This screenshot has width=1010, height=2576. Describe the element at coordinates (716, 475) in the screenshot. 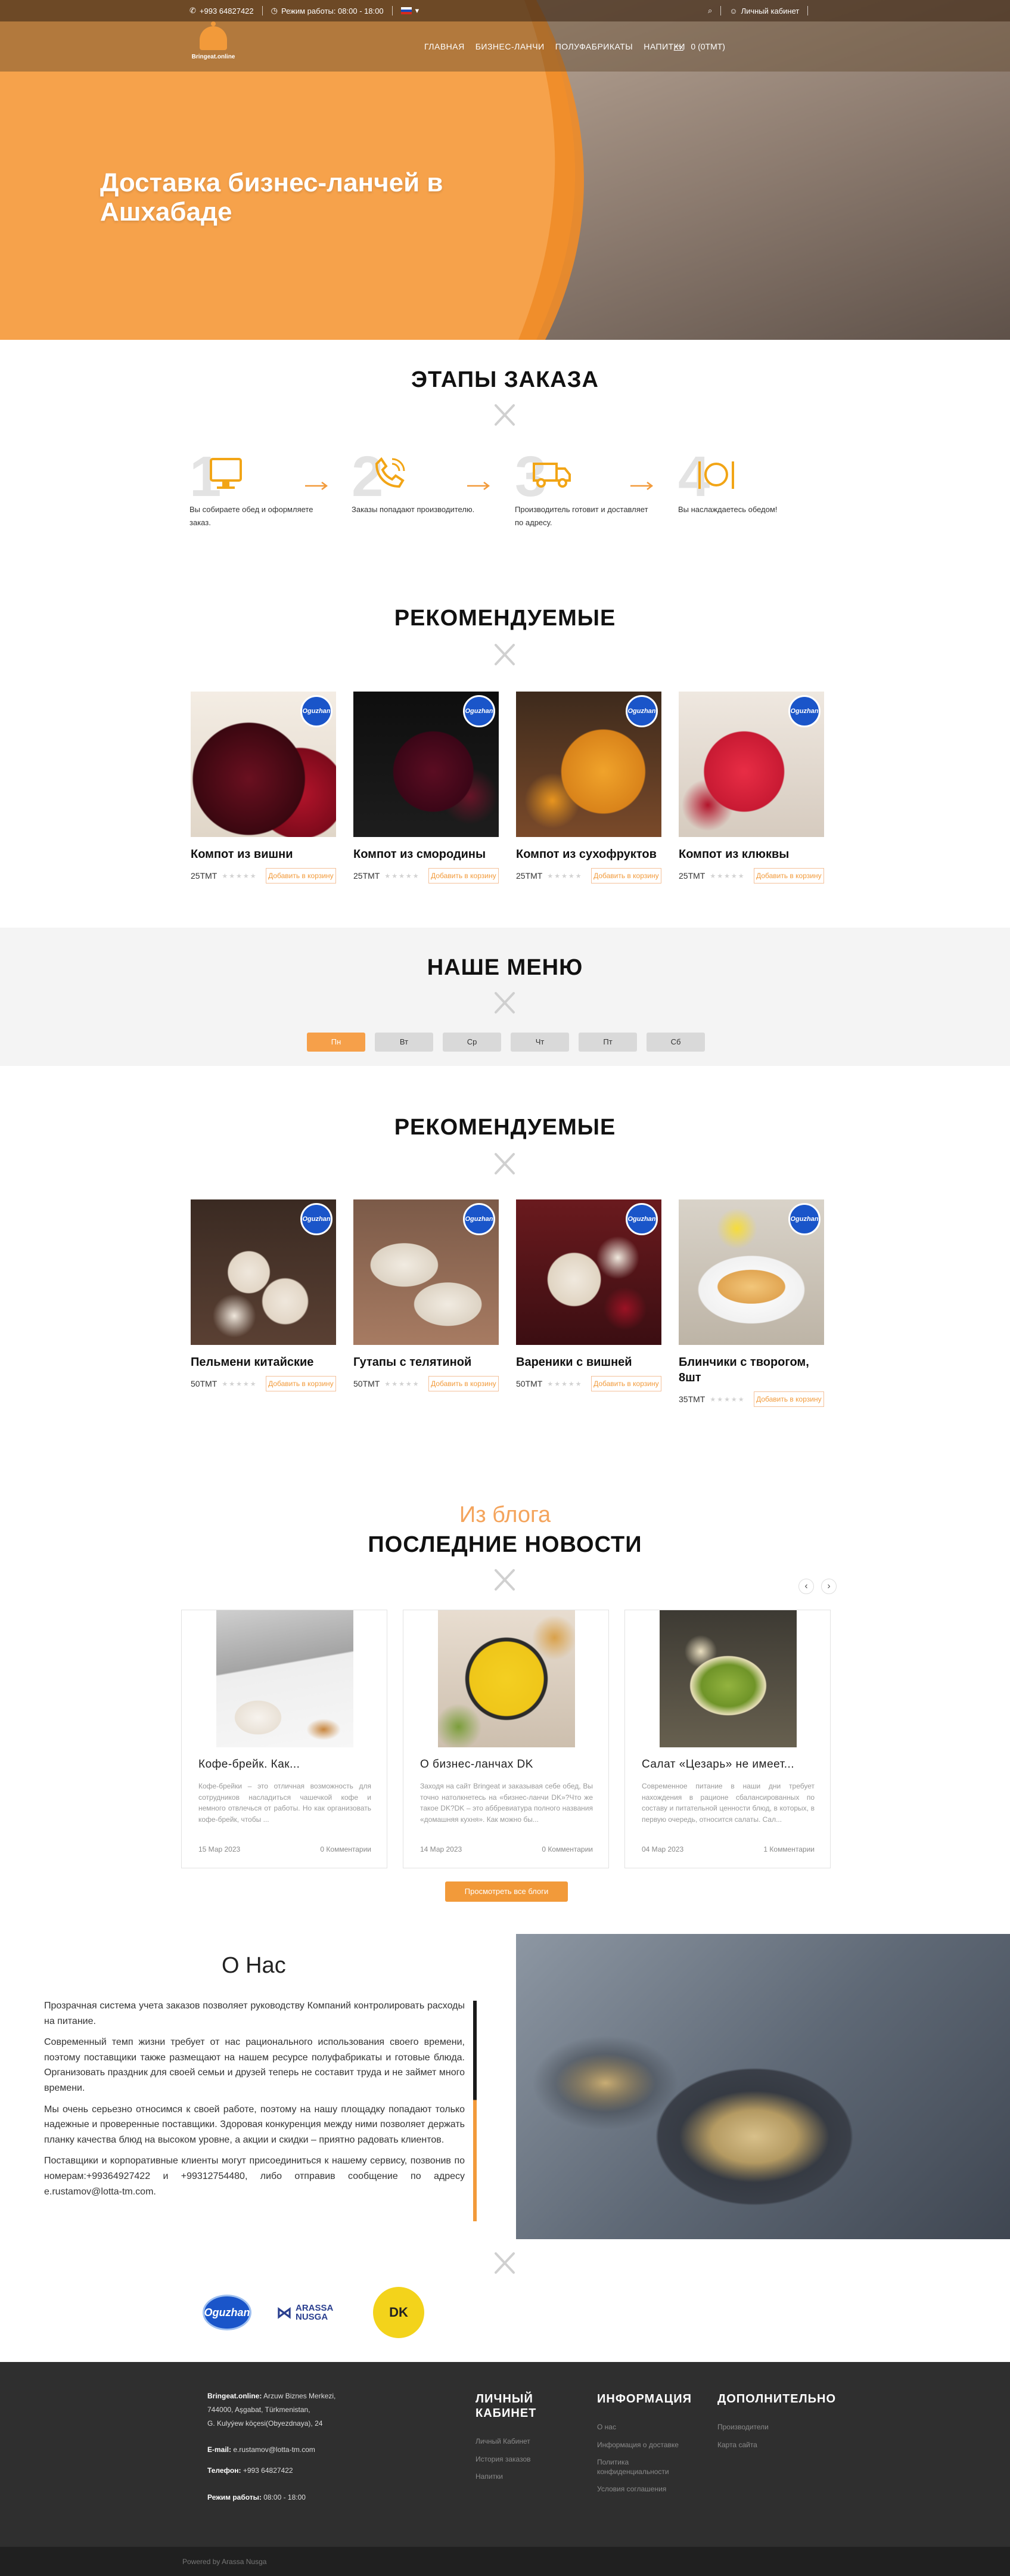

I see `cutlery-plate-icon` at that location.